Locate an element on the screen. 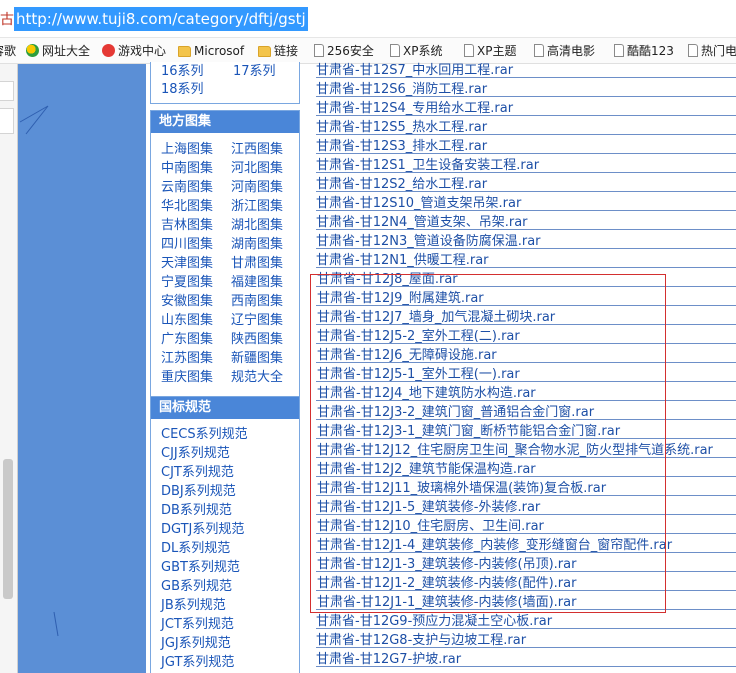  standard-link: CJT系列规范 is located at coordinates (230, 472).